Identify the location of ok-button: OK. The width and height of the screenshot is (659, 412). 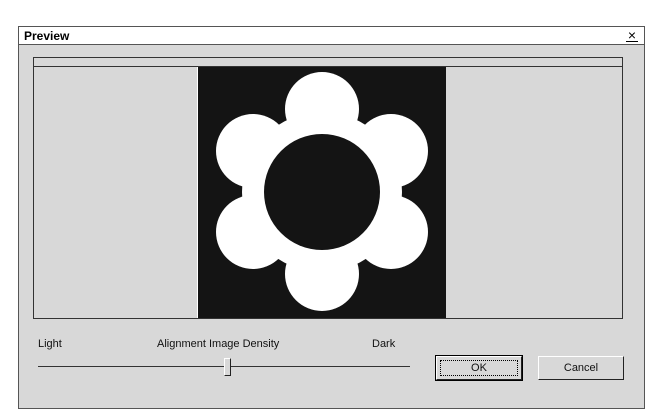
(479, 368).